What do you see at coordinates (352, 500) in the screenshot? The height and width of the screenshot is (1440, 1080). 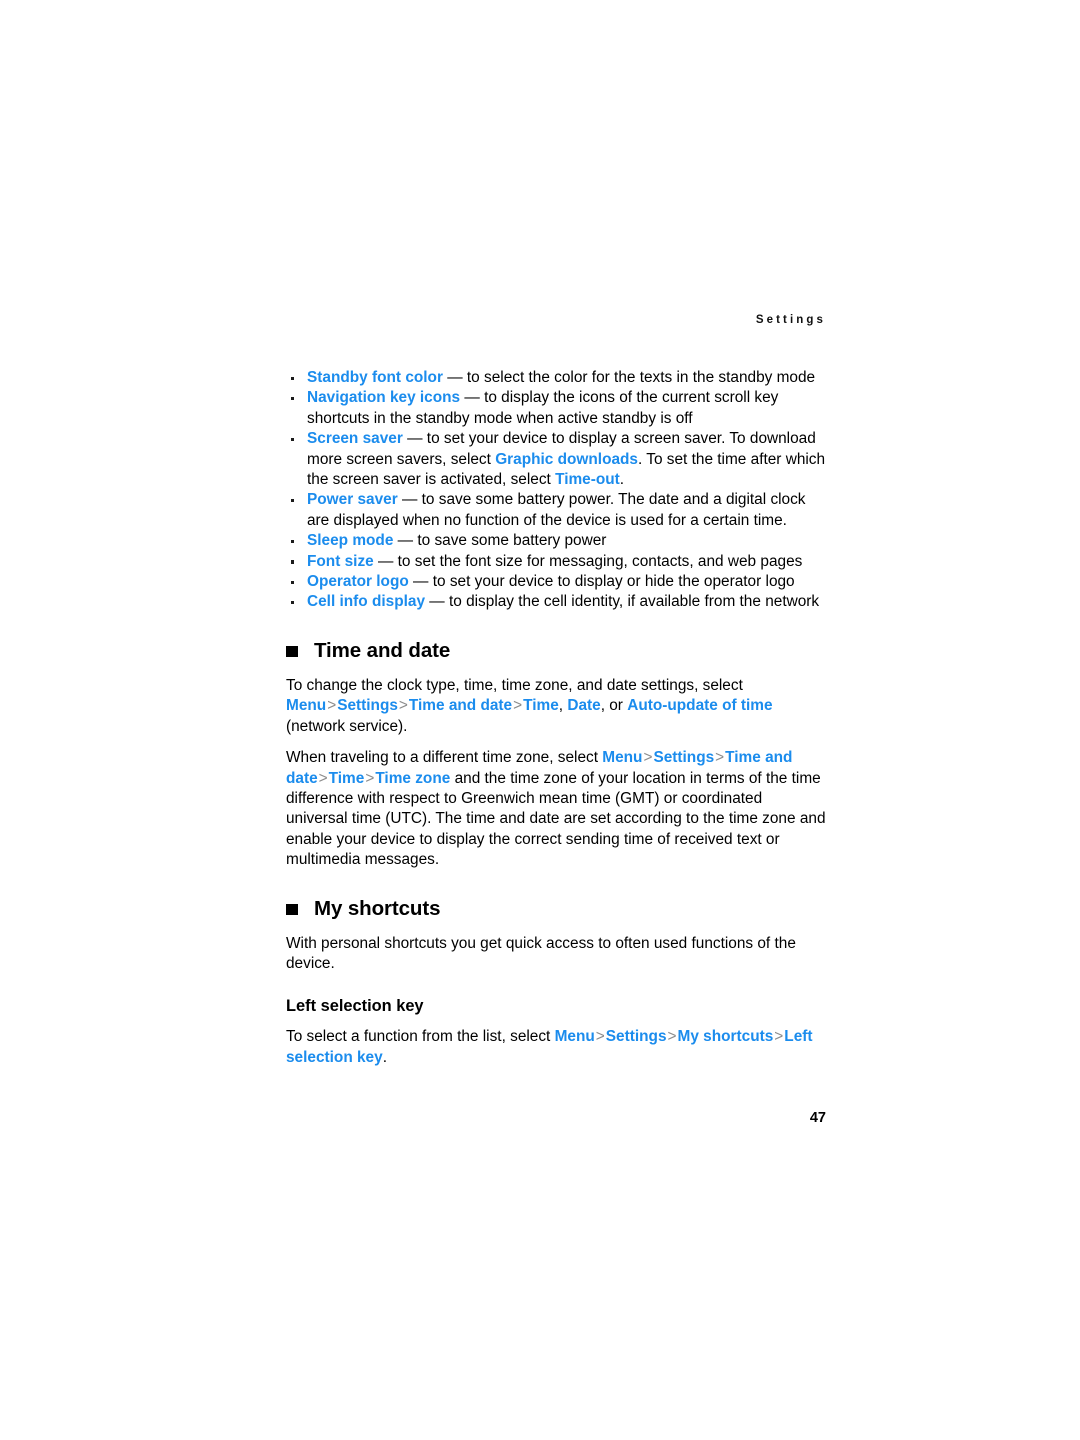 I see `option-term: Power saver` at bounding box center [352, 500].